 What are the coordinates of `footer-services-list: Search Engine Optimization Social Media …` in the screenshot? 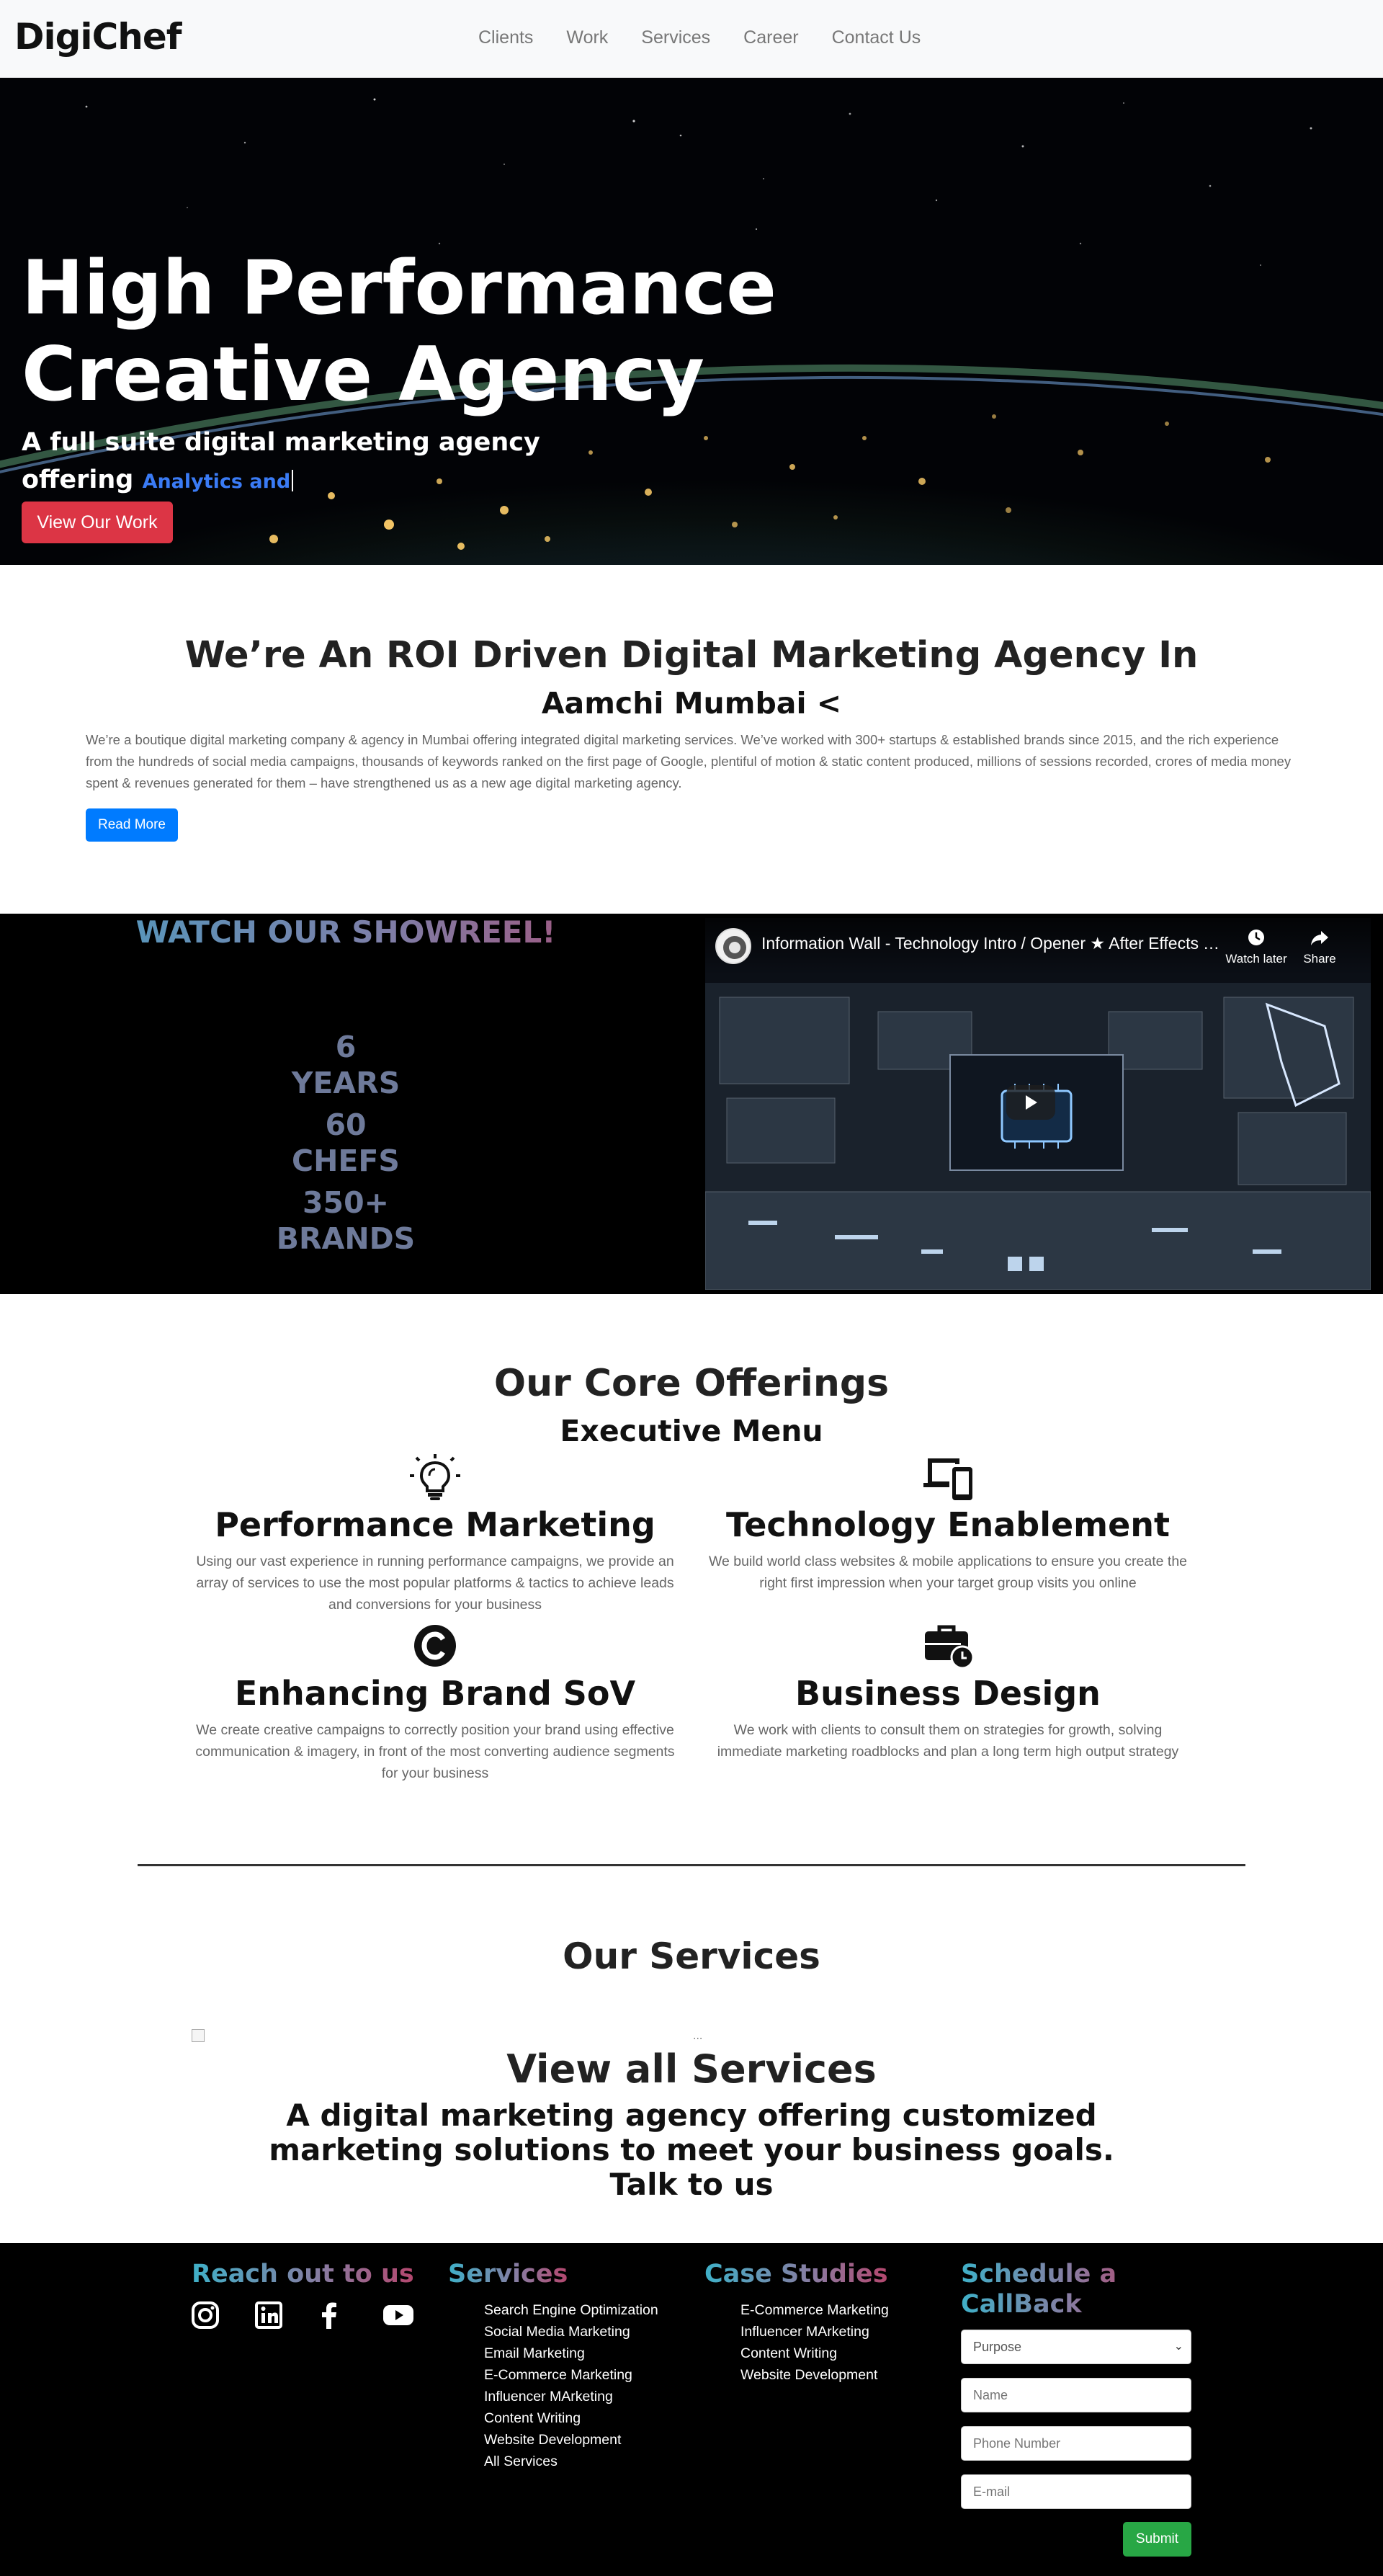 It's located at (571, 2385).